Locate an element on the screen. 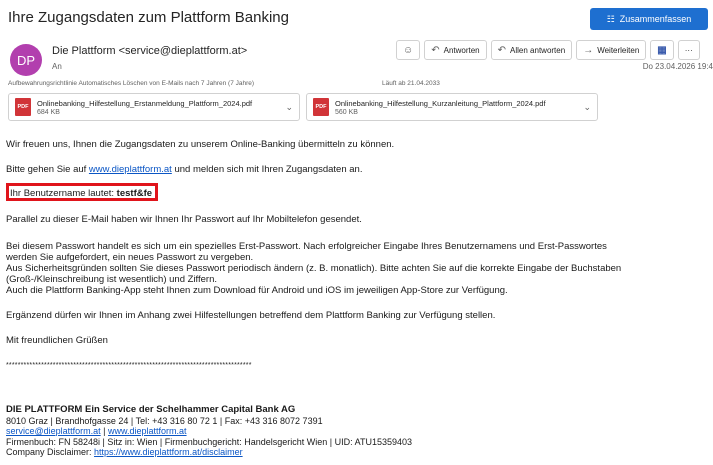  username-line: Ihr Benutzername lautet: testf&fe is located at coordinates (81, 193).